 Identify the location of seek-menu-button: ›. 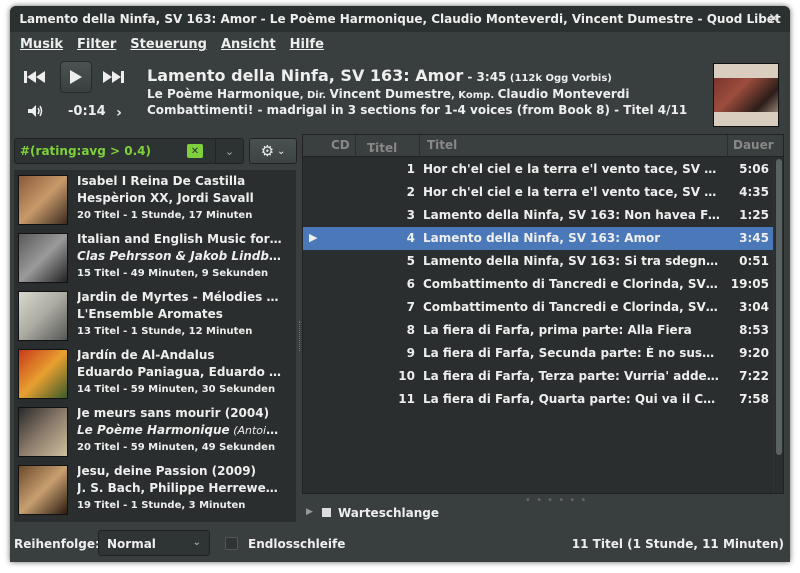
(119, 113).